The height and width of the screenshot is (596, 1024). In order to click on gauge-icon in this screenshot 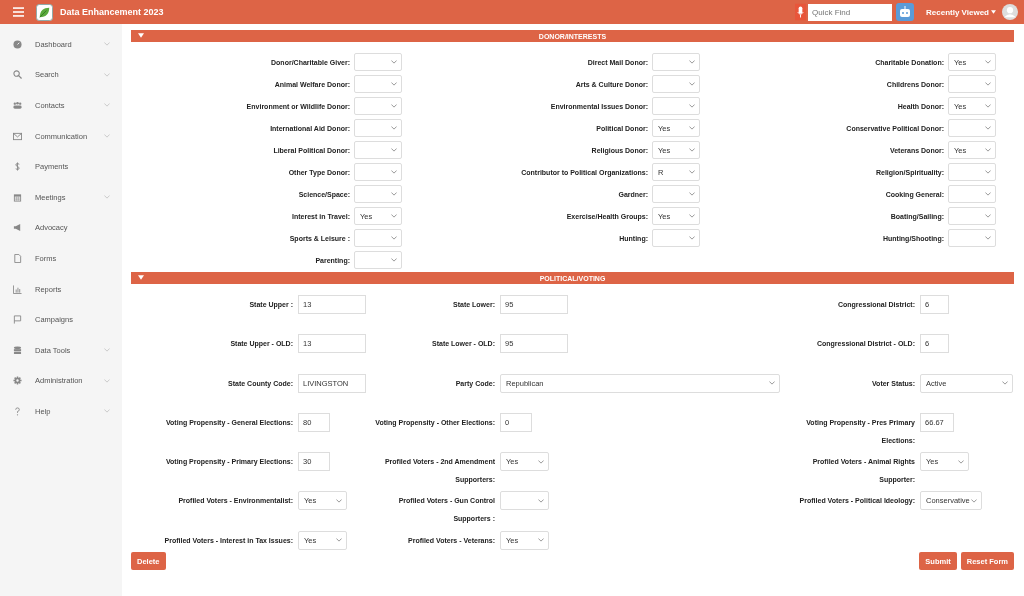, I will do `click(17, 44)`.